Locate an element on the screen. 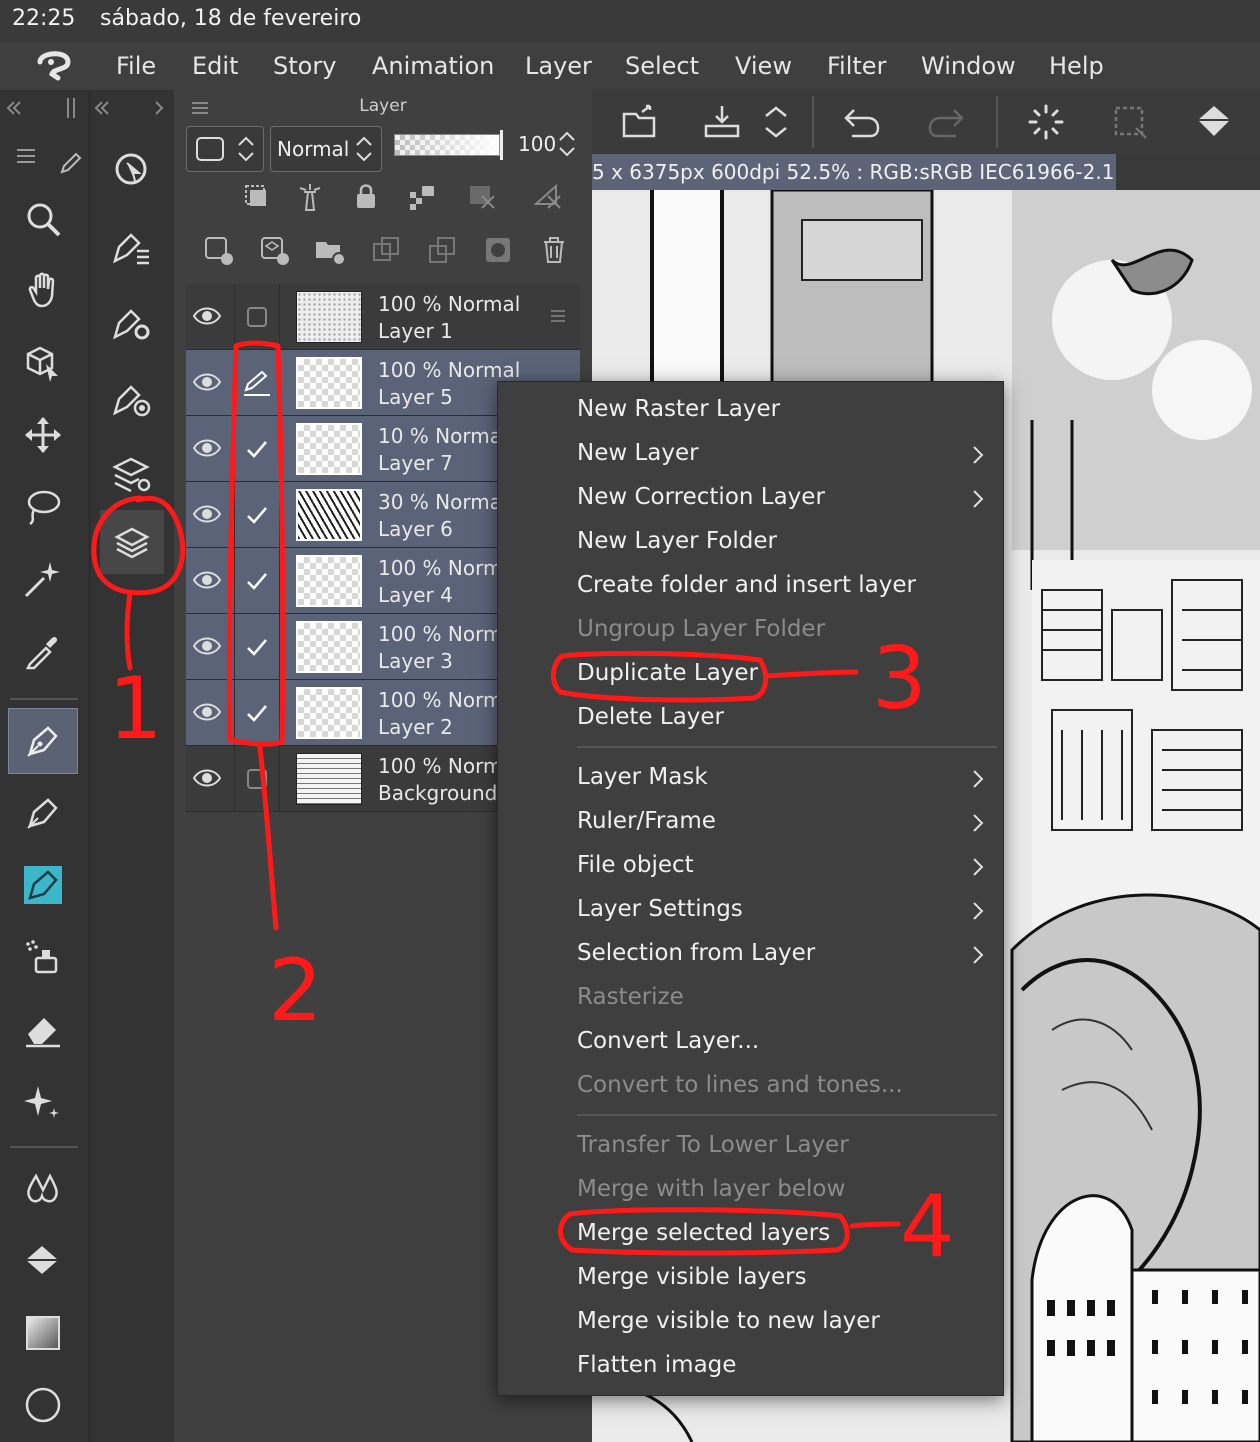  menu-item-merge-visible-new: Merge visible to new layer is located at coordinates (728, 1321).